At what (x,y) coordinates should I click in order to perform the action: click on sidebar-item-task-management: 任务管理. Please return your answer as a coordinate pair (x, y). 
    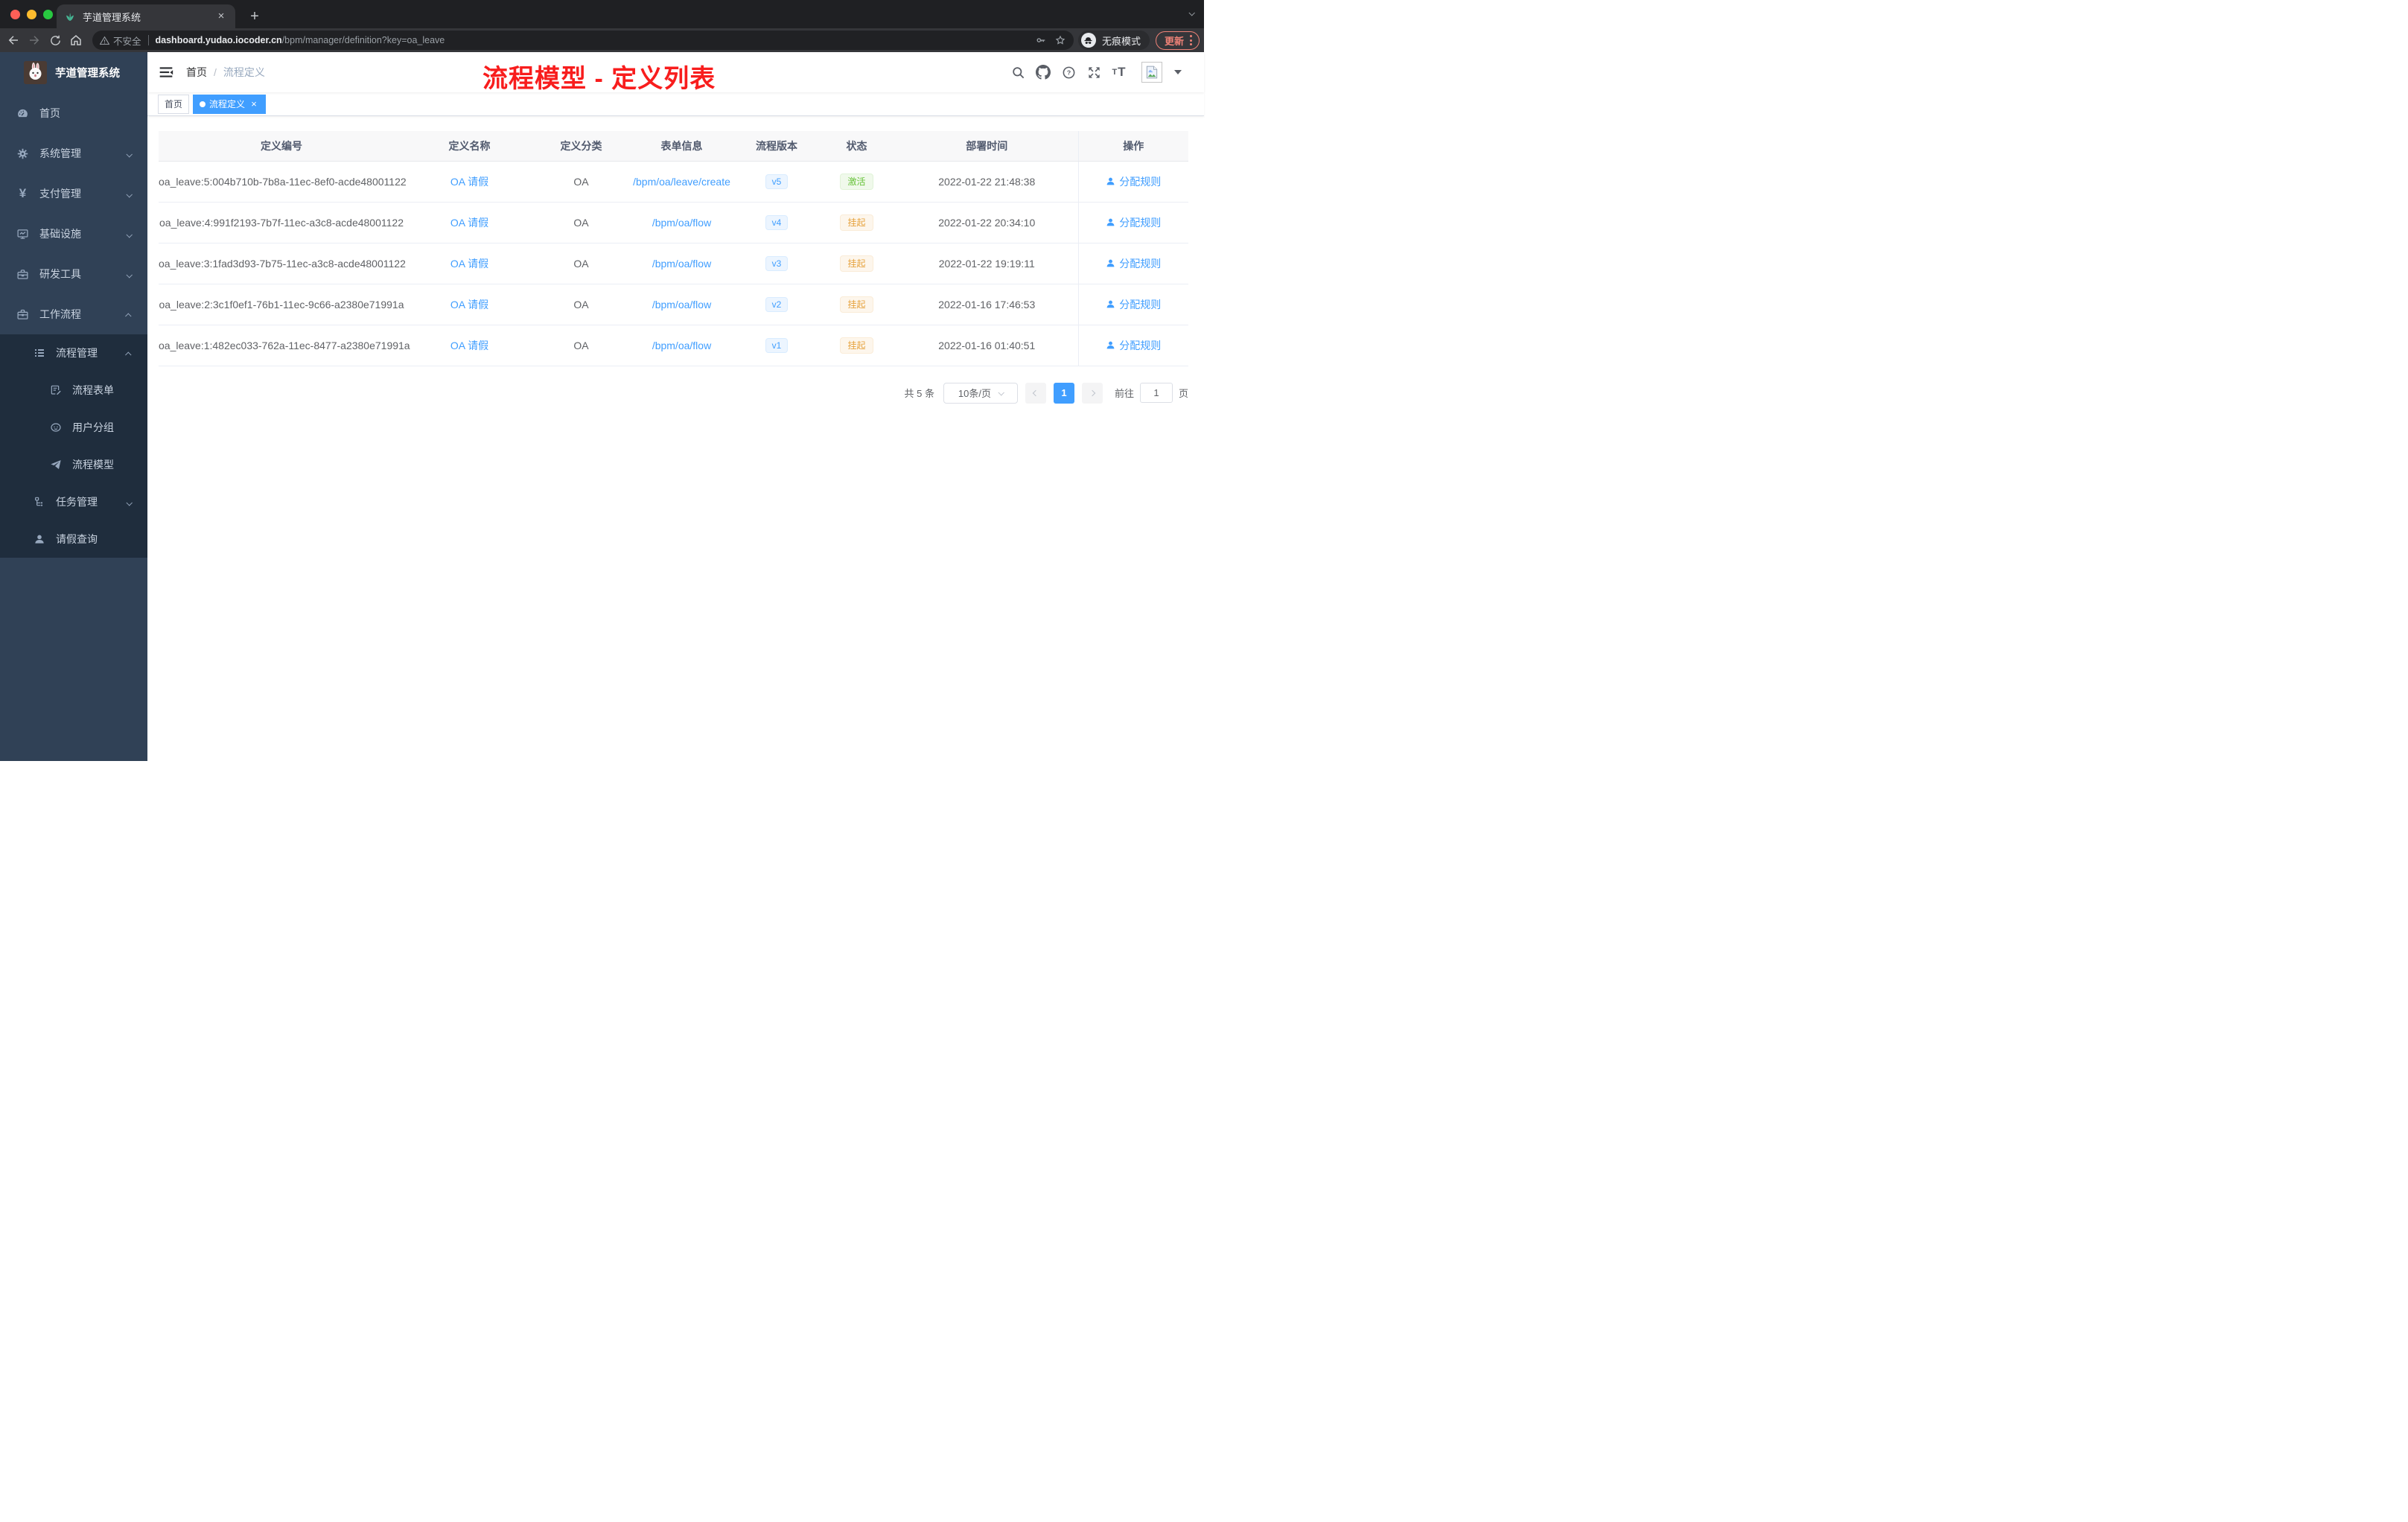
    Looking at the image, I should click on (73, 501).